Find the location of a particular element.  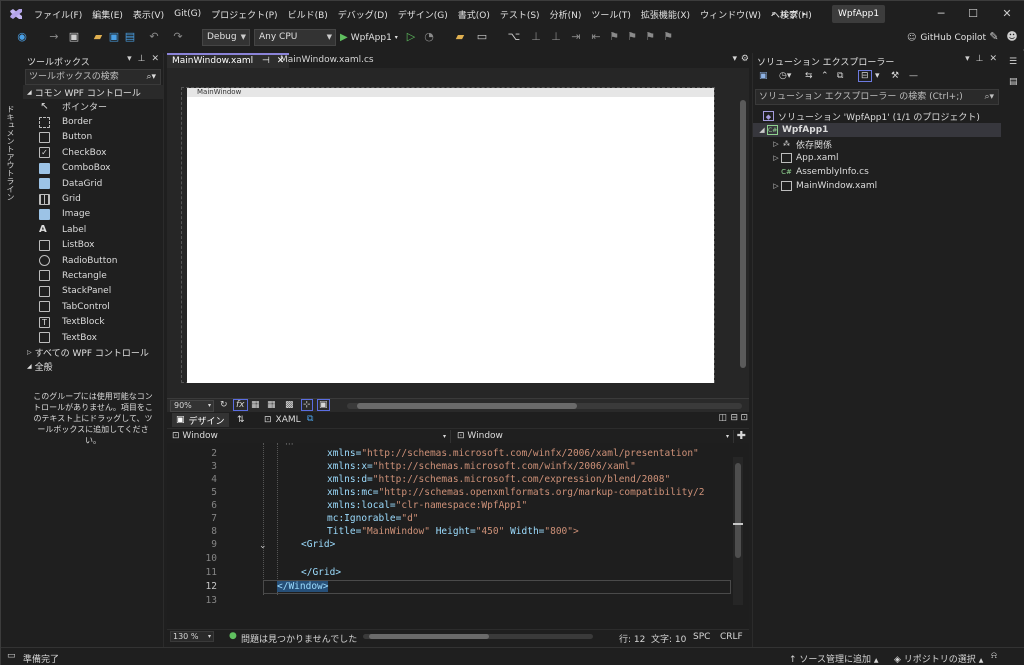

tab-xaml: ⊡ XAML is located at coordinates (282, 420).